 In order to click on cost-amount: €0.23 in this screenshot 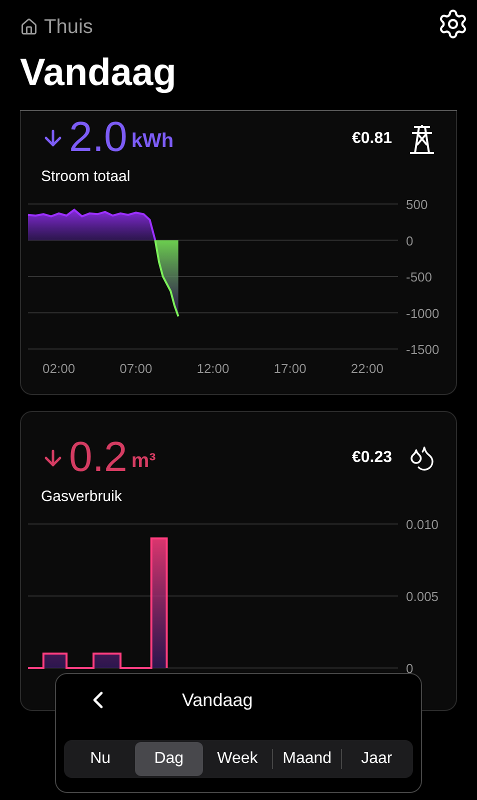, I will do `click(372, 458)`.